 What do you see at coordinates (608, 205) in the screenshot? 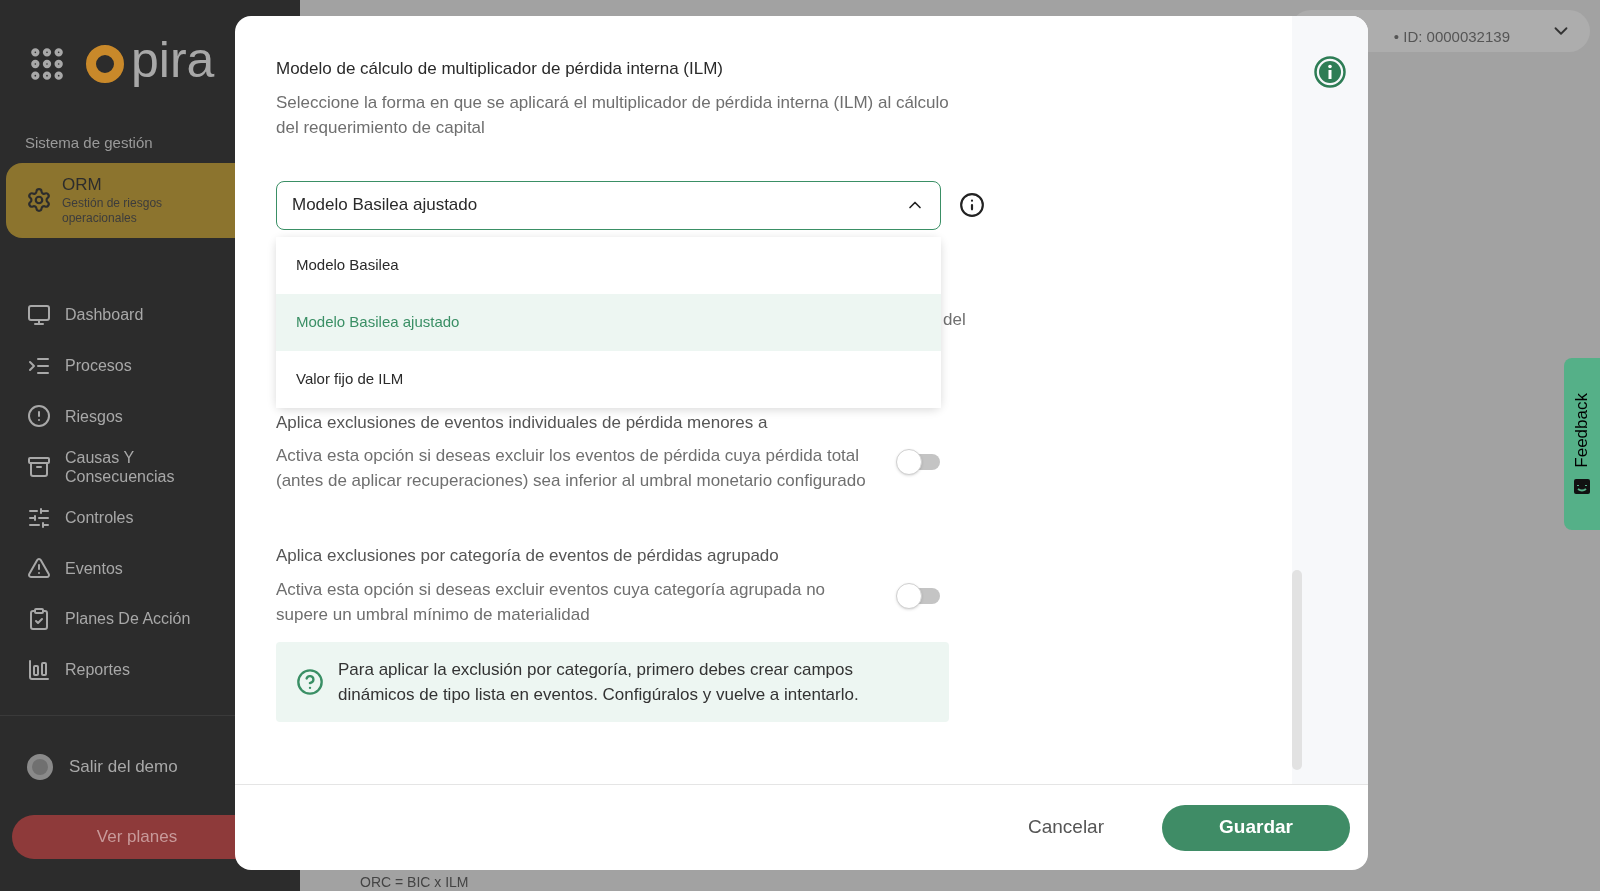
I see `model-select: Modelo Basilea ajustado` at bounding box center [608, 205].